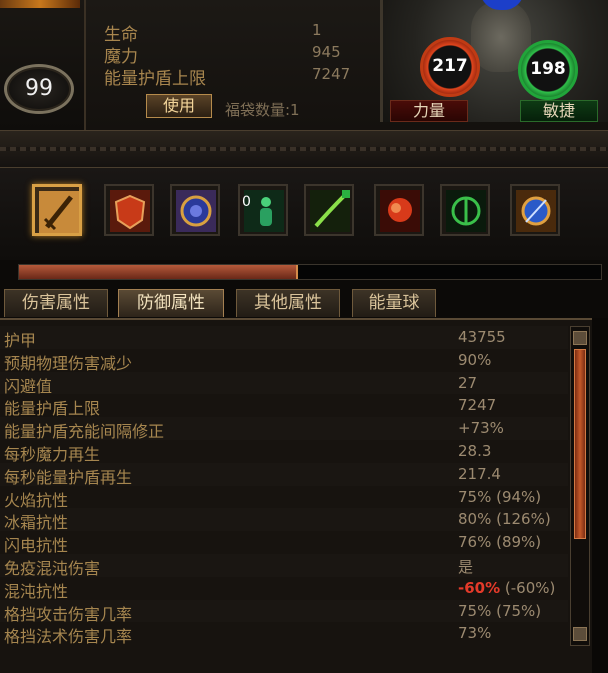 Image resolution: width=608 pixels, height=673 pixels. Describe the element at coordinates (84, 432) in the screenshot. I see `attribute-name: 能量护盾充能间隔修正` at that location.